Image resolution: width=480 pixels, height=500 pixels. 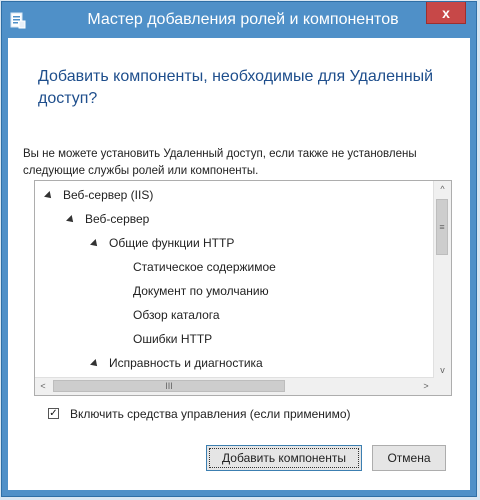 I want to click on cancel-label: Отмена, so click(x=409, y=458).